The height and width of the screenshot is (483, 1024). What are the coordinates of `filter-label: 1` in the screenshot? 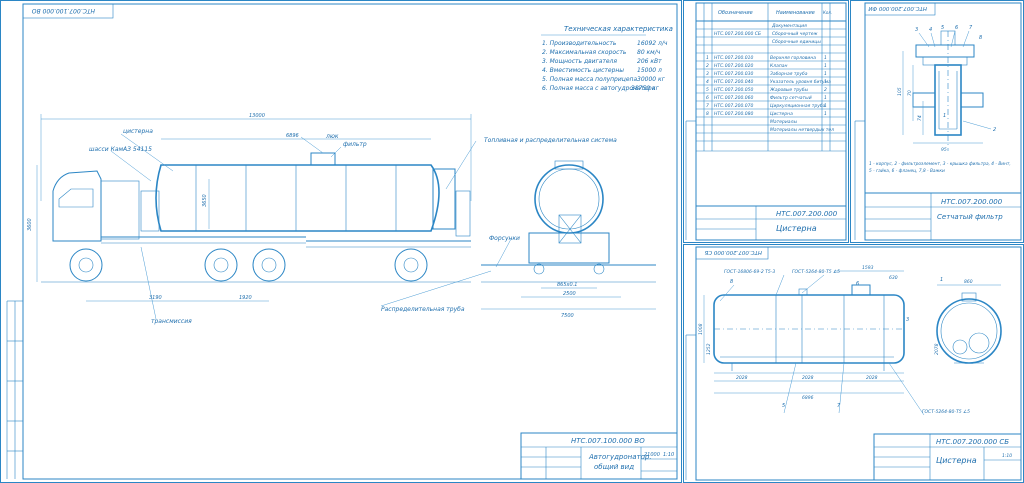 It's located at (944, 116).